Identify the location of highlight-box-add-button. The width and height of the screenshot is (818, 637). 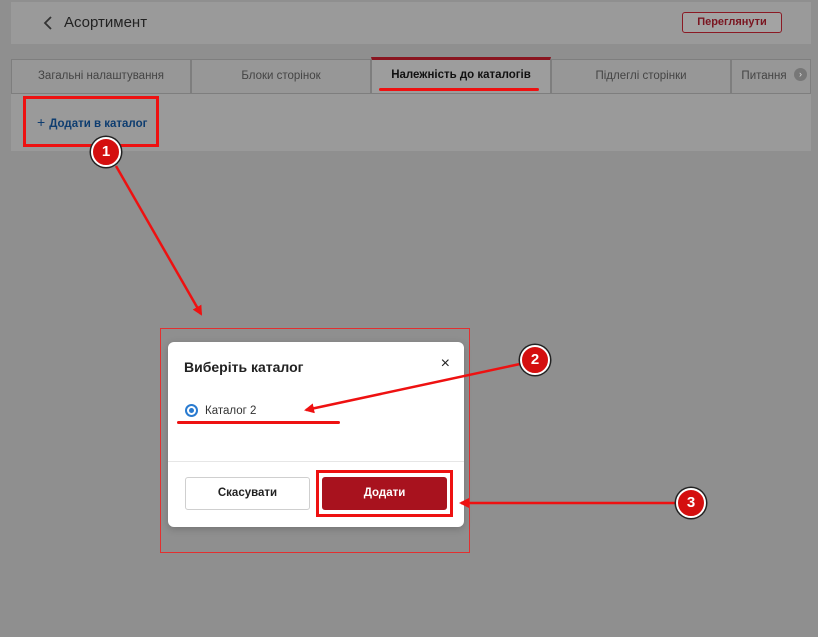
(384, 493).